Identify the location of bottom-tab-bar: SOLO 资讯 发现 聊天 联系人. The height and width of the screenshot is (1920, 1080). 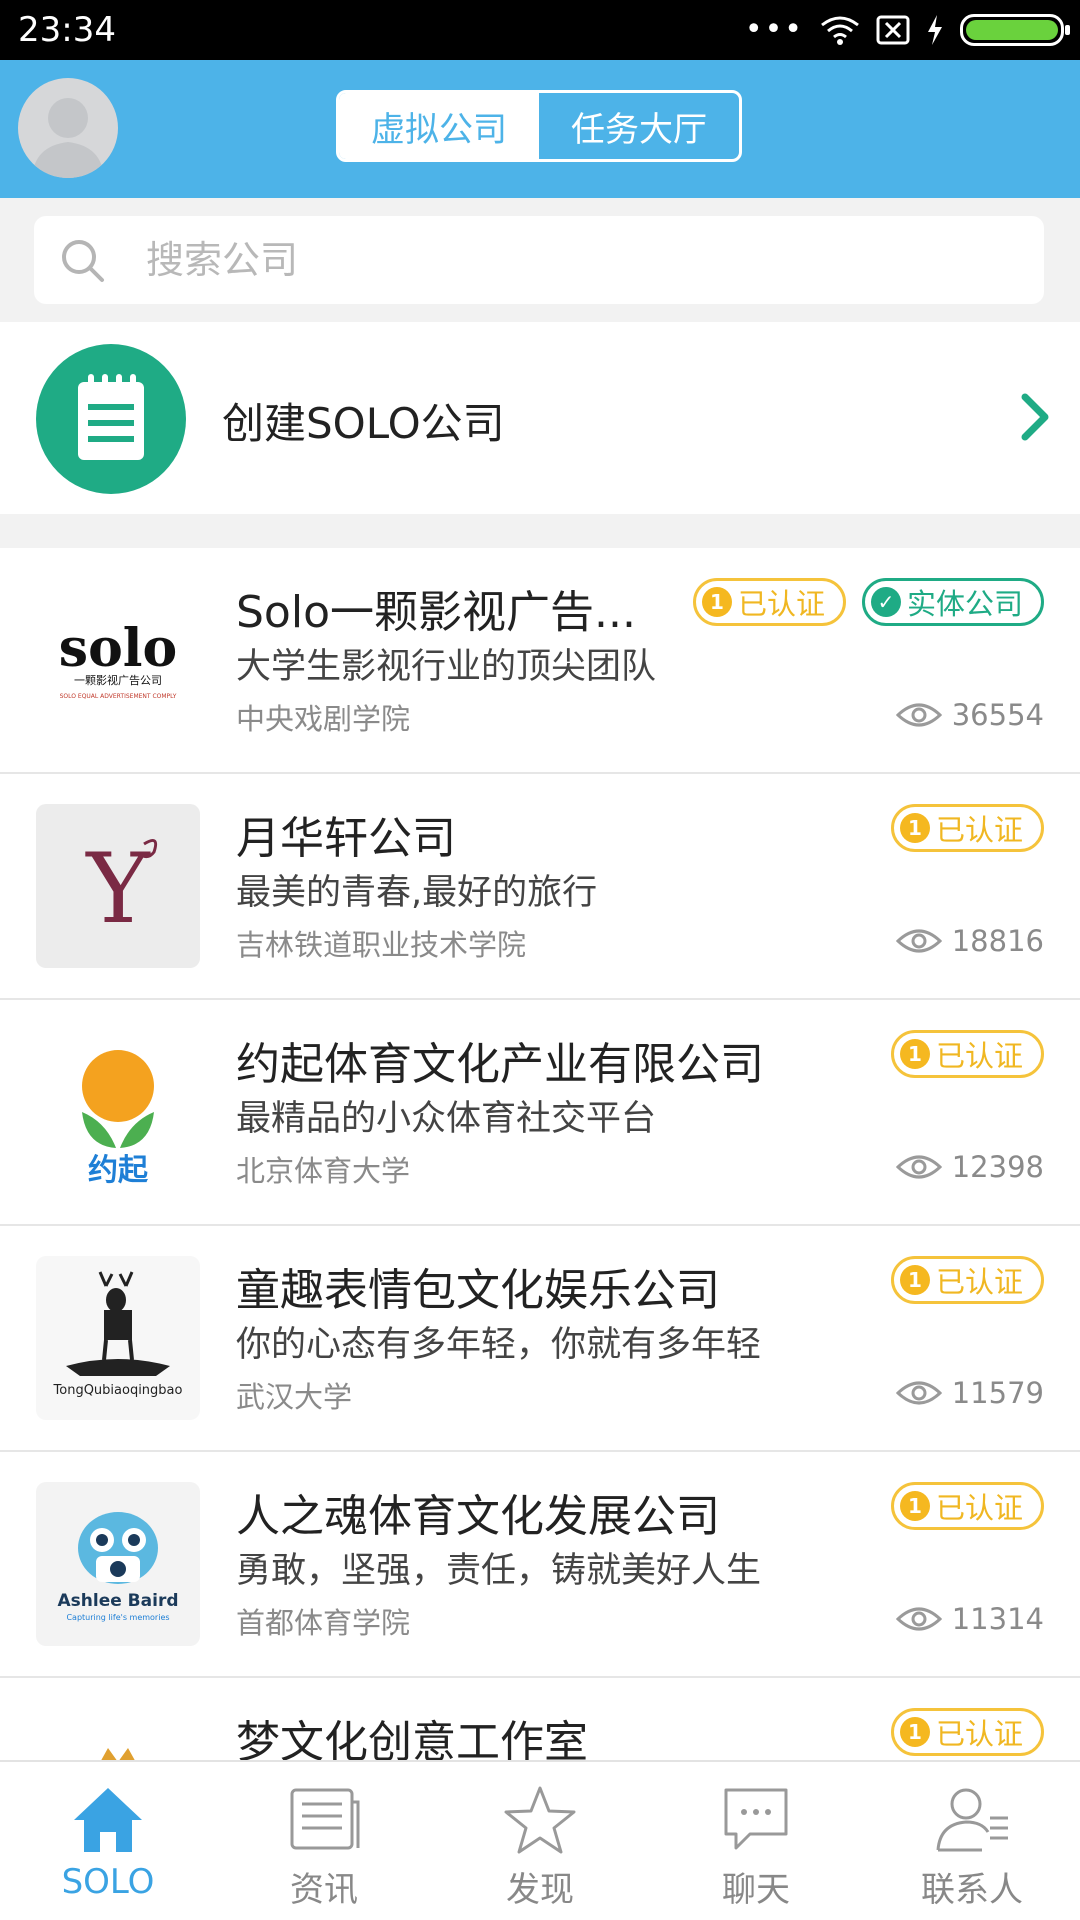
(540, 1840).